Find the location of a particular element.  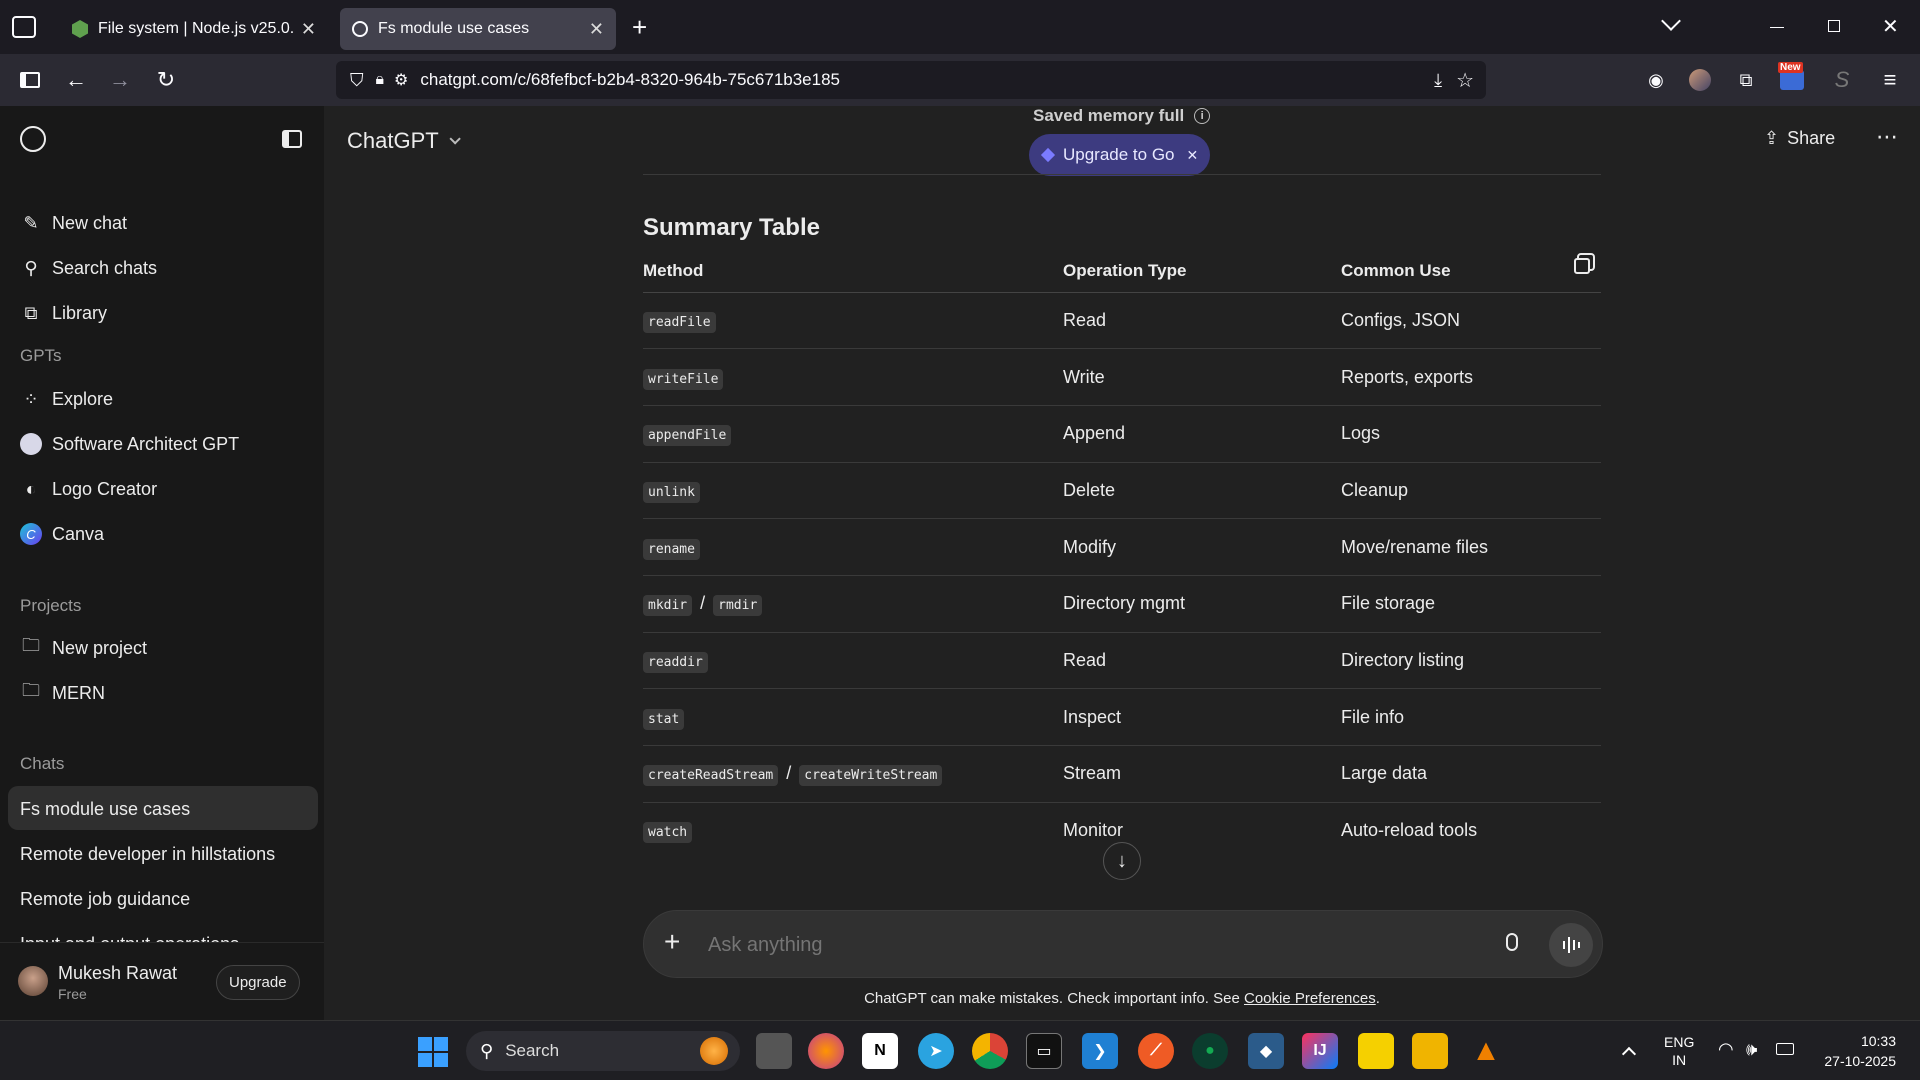

chrome-icon is located at coordinates (990, 1051).